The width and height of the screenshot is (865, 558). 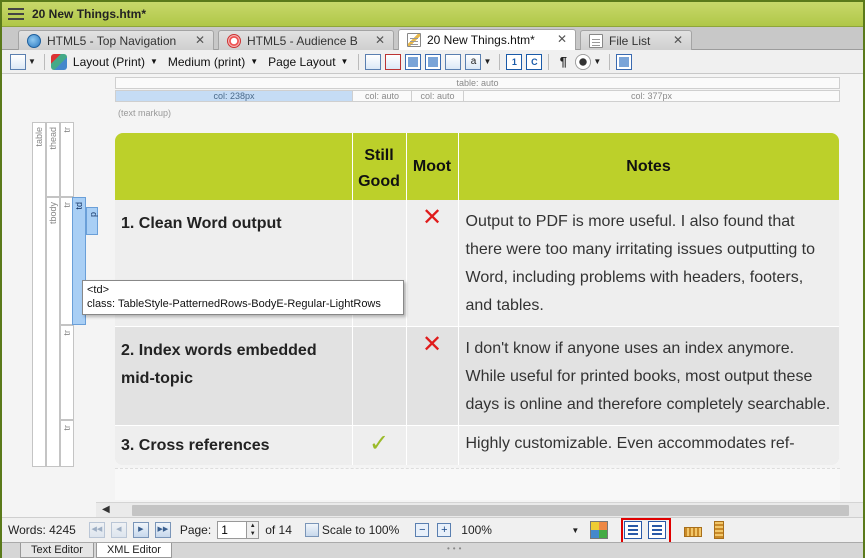 I want to click on page-layout-dropdown-label: Page Layout, so click(x=302, y=61).